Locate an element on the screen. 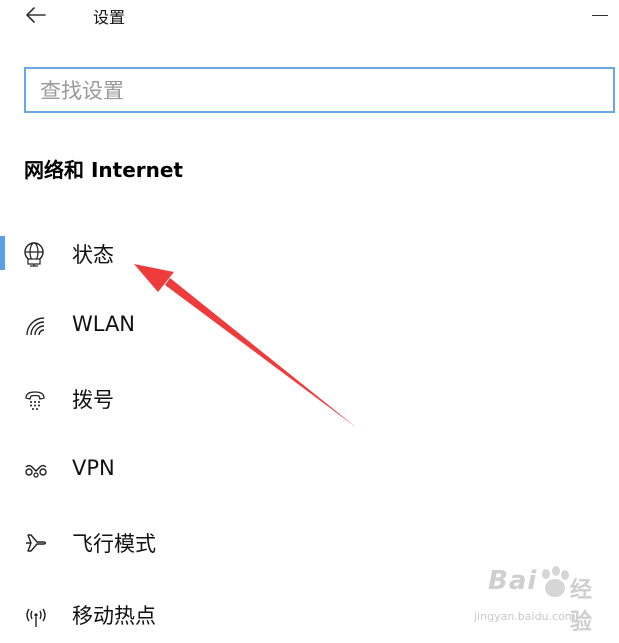  watermark-brand: Bai is located at coordinates (513, 581).